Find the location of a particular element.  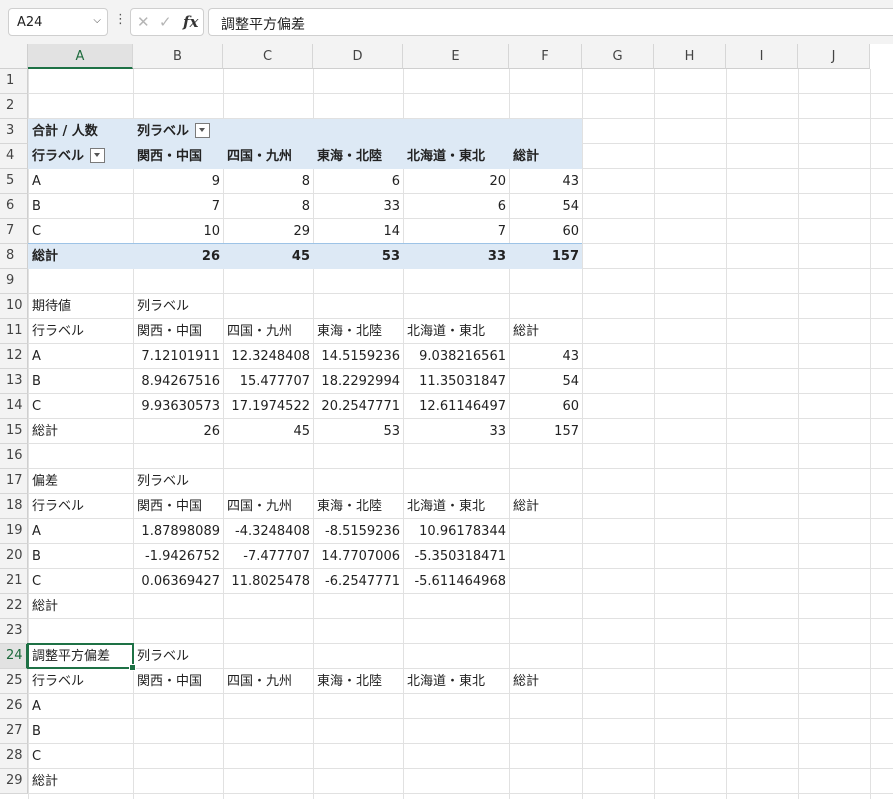

deviation-title: 偏差 is located at coordinates (80, 481).